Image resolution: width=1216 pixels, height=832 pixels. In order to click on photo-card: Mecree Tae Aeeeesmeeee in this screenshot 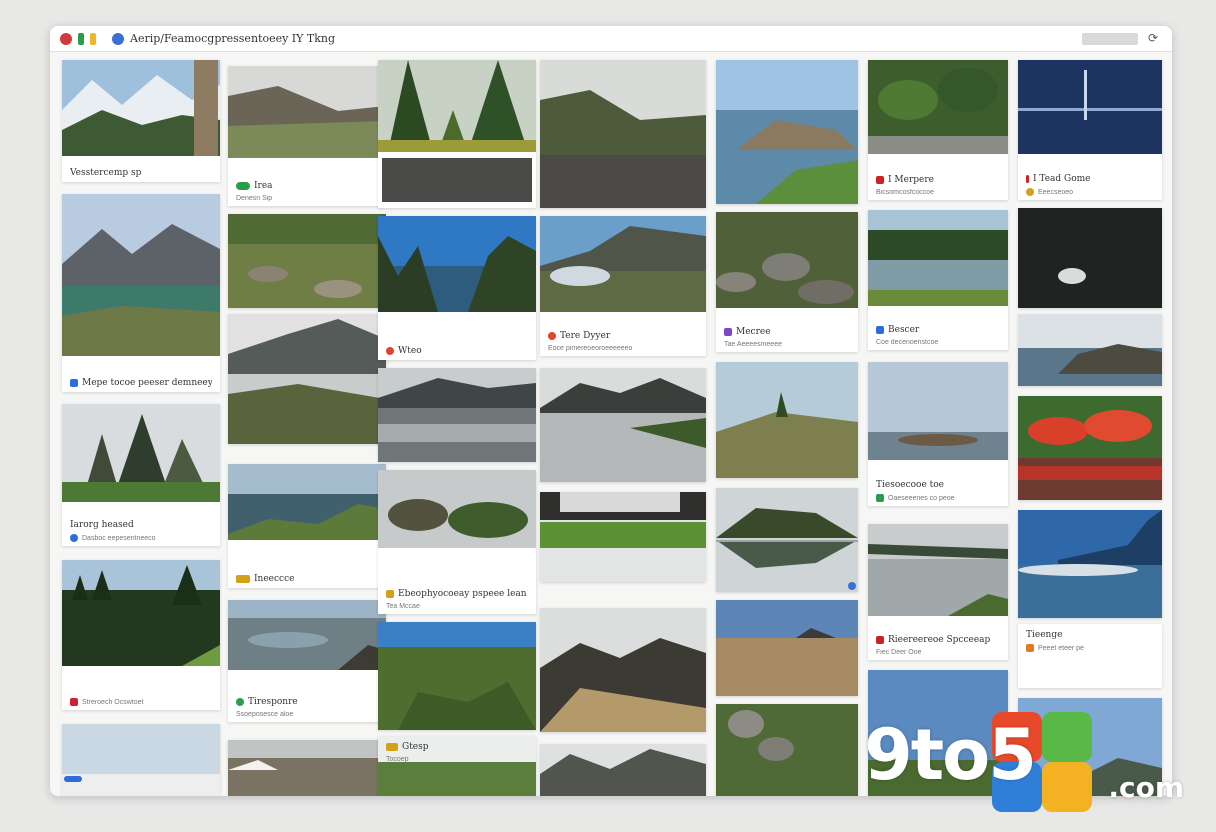, I will do `click(787, 282)`.